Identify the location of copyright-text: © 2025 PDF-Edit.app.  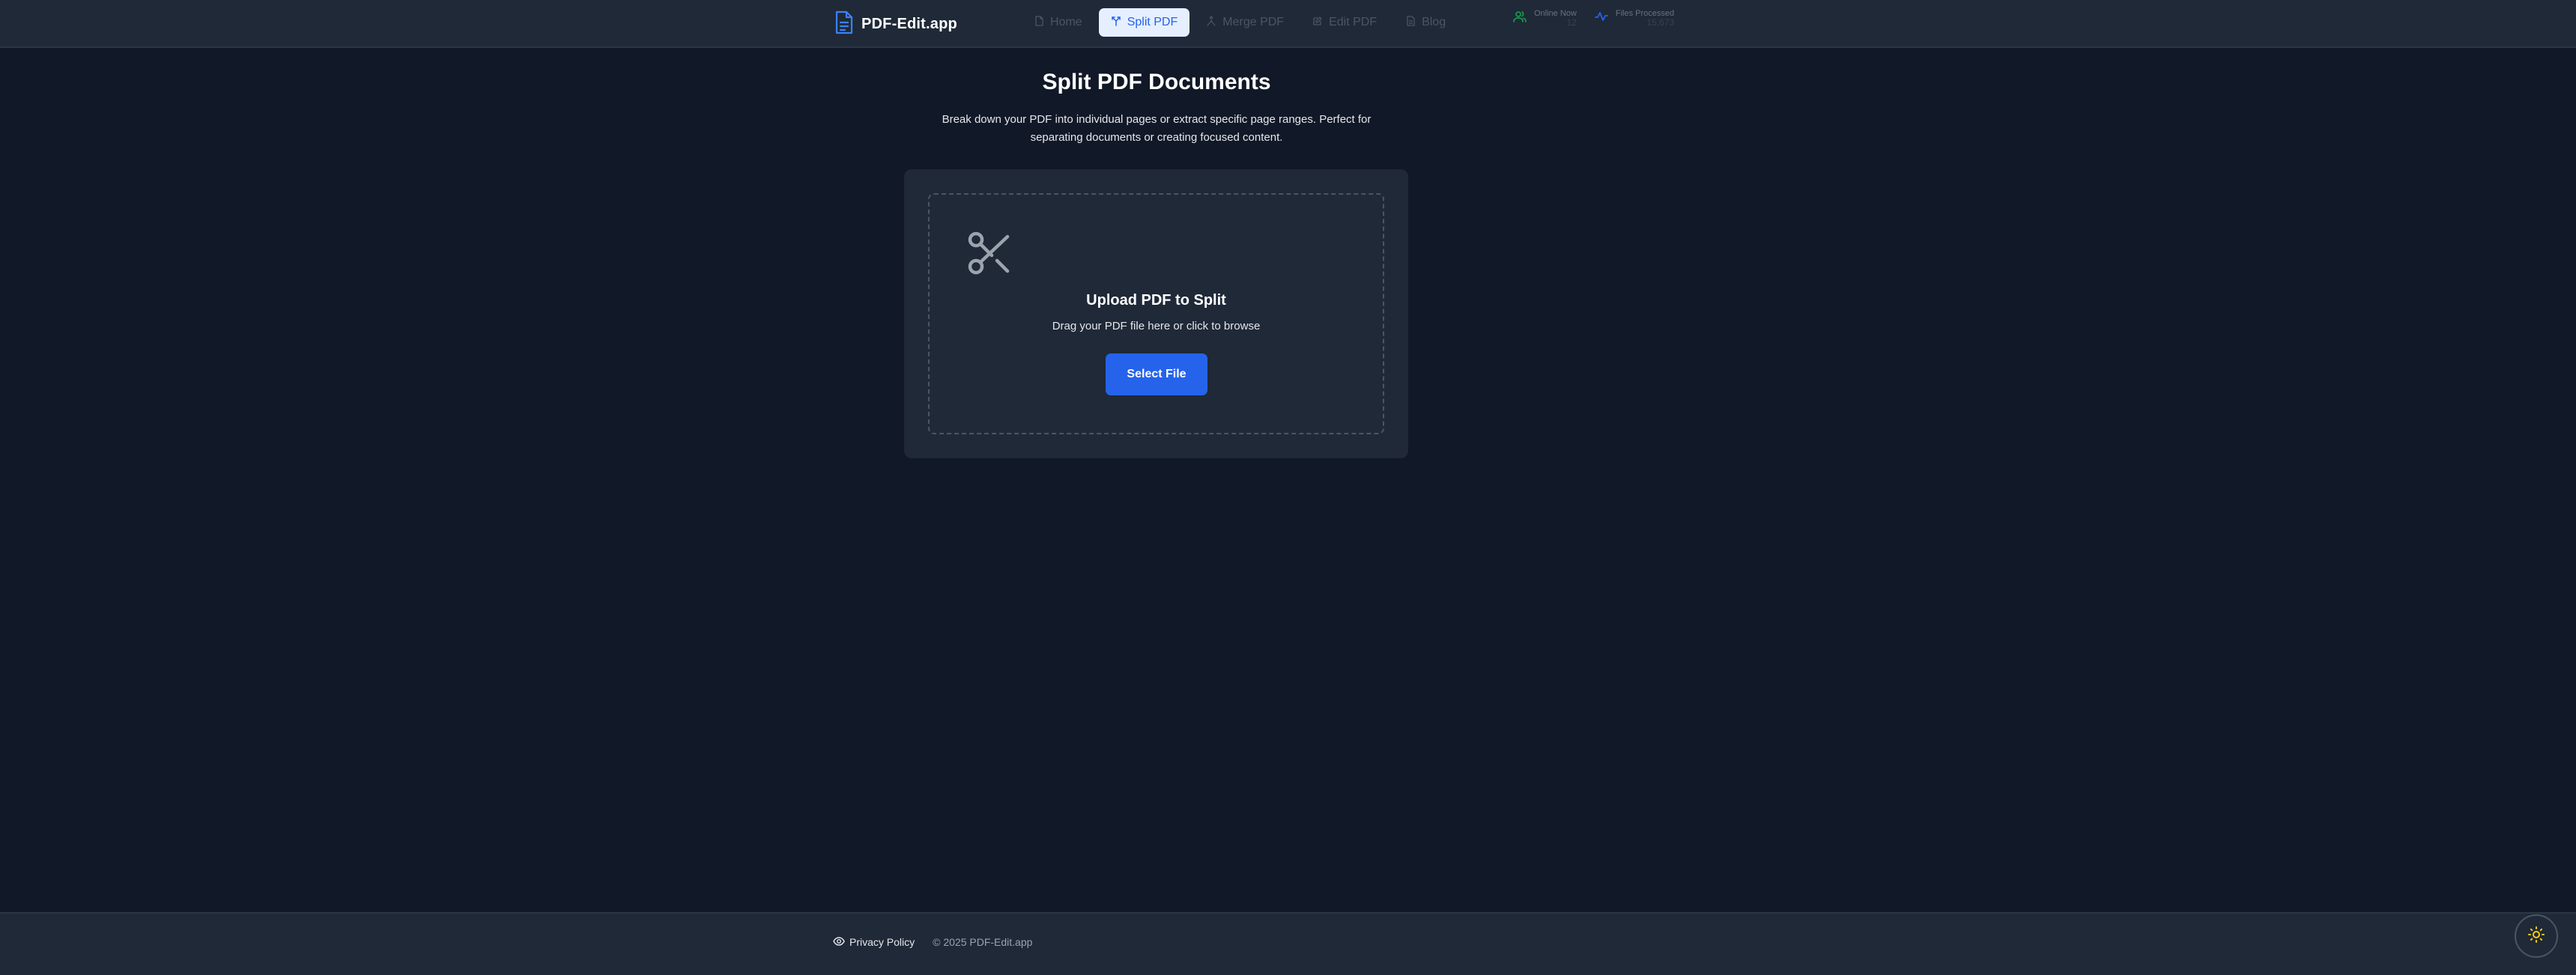
(983, 942).